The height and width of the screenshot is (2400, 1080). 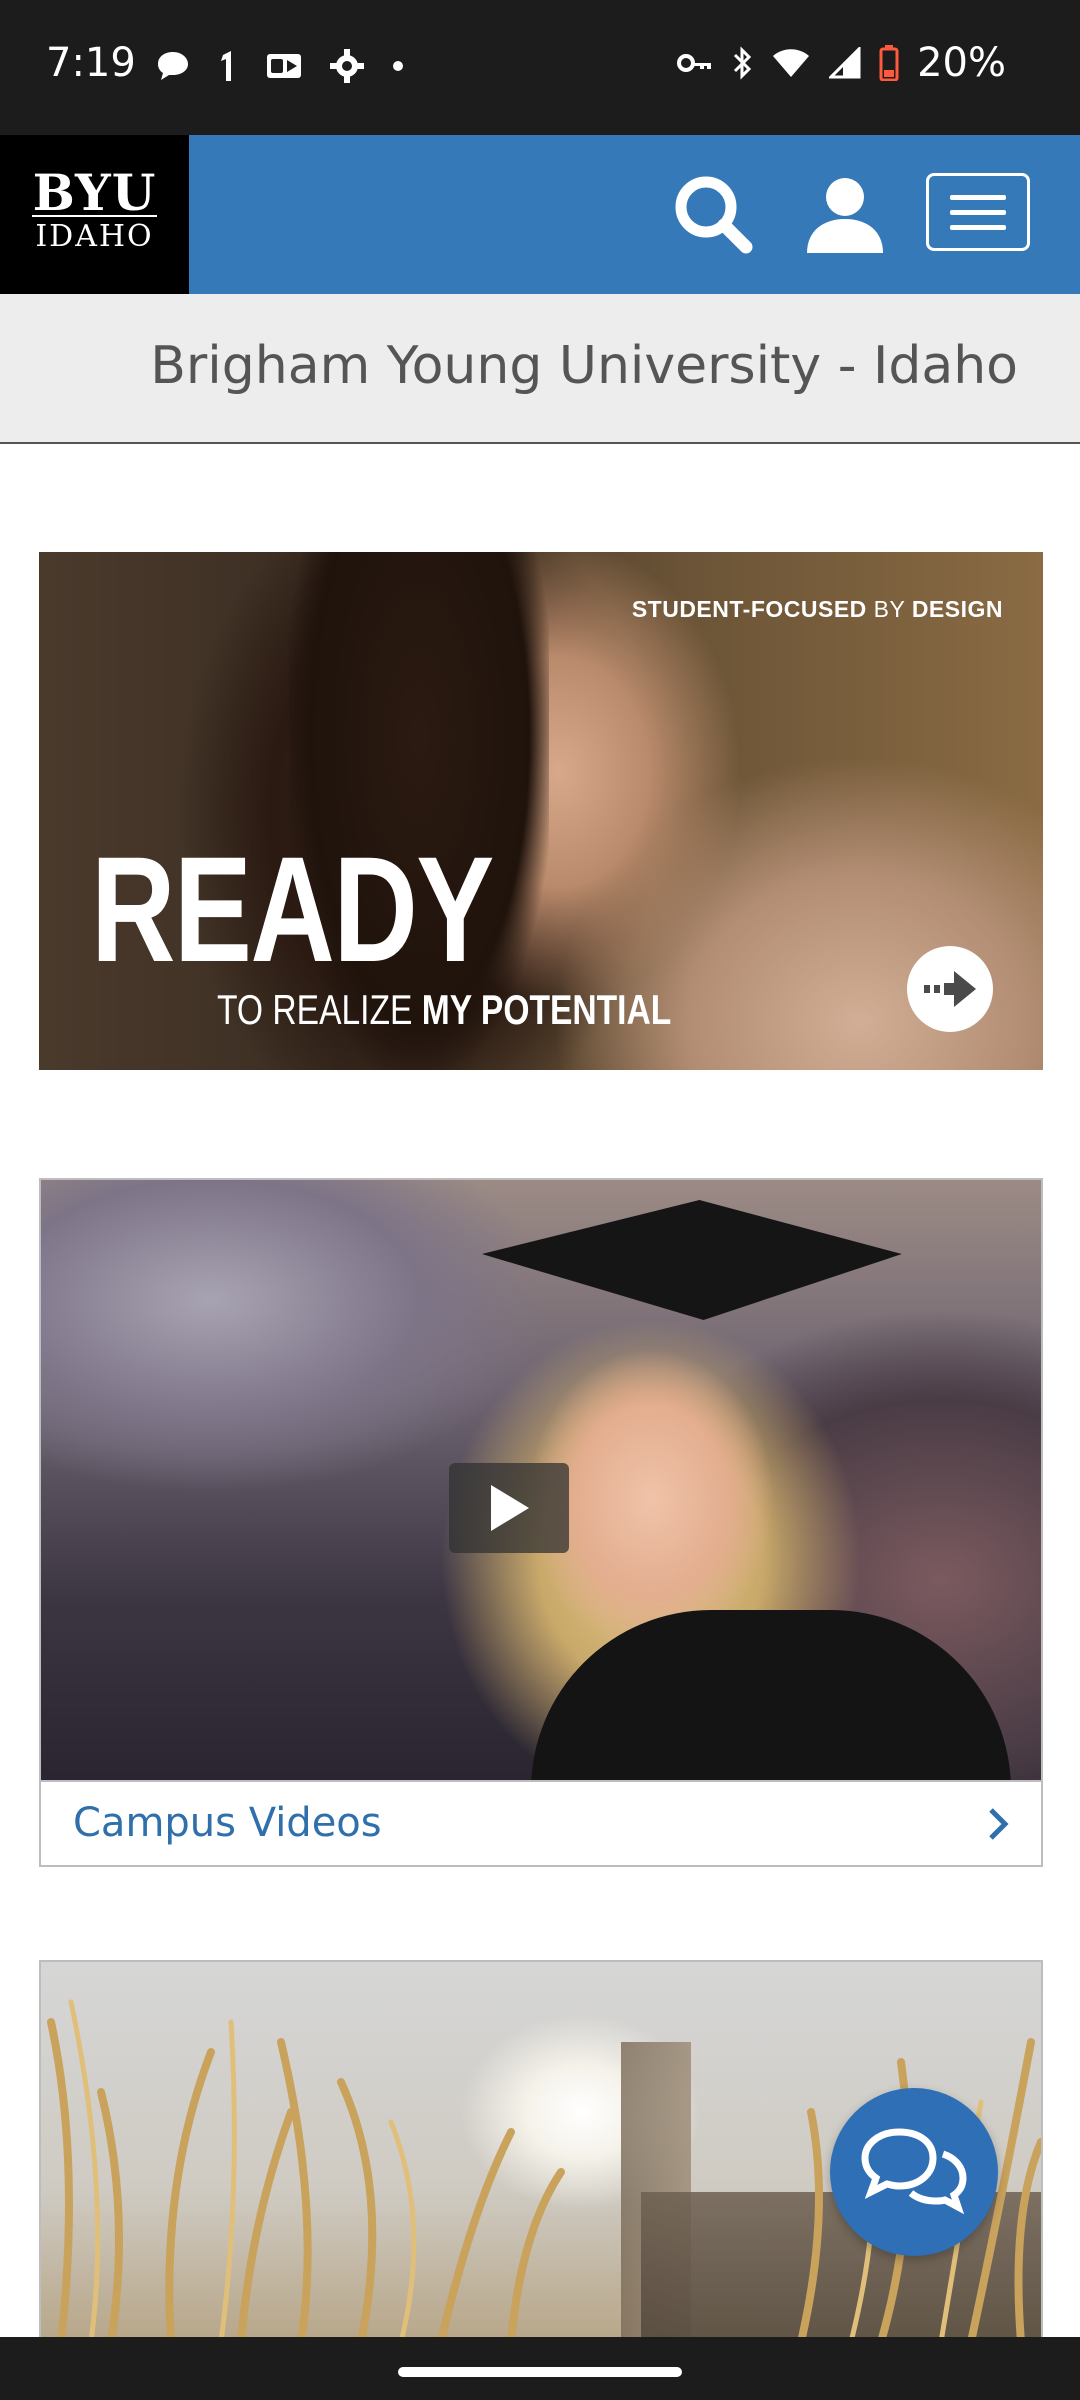 I want to click on user-icon, so click(x=845, y=215).